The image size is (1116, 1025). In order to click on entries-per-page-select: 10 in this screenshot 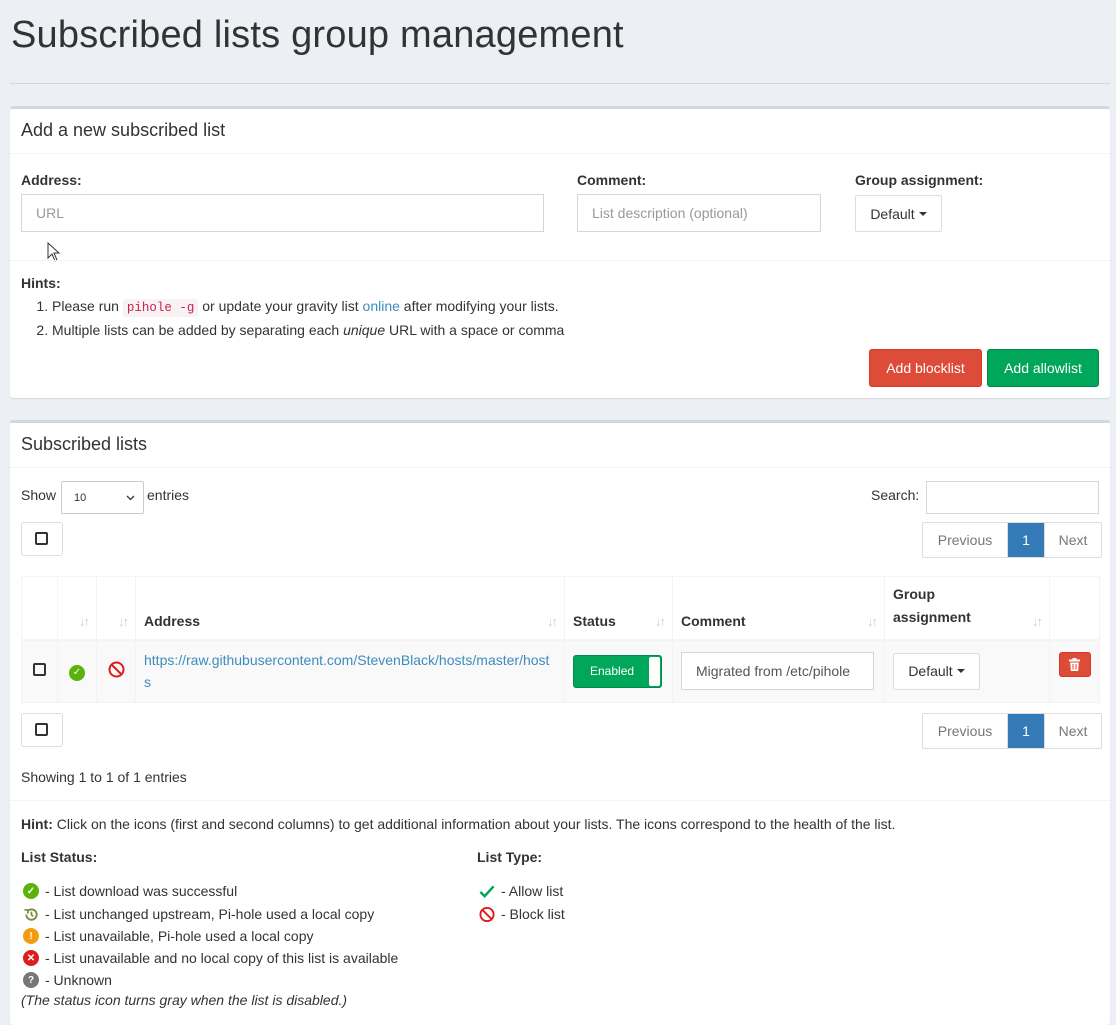, I will do `click(102, 497)`.